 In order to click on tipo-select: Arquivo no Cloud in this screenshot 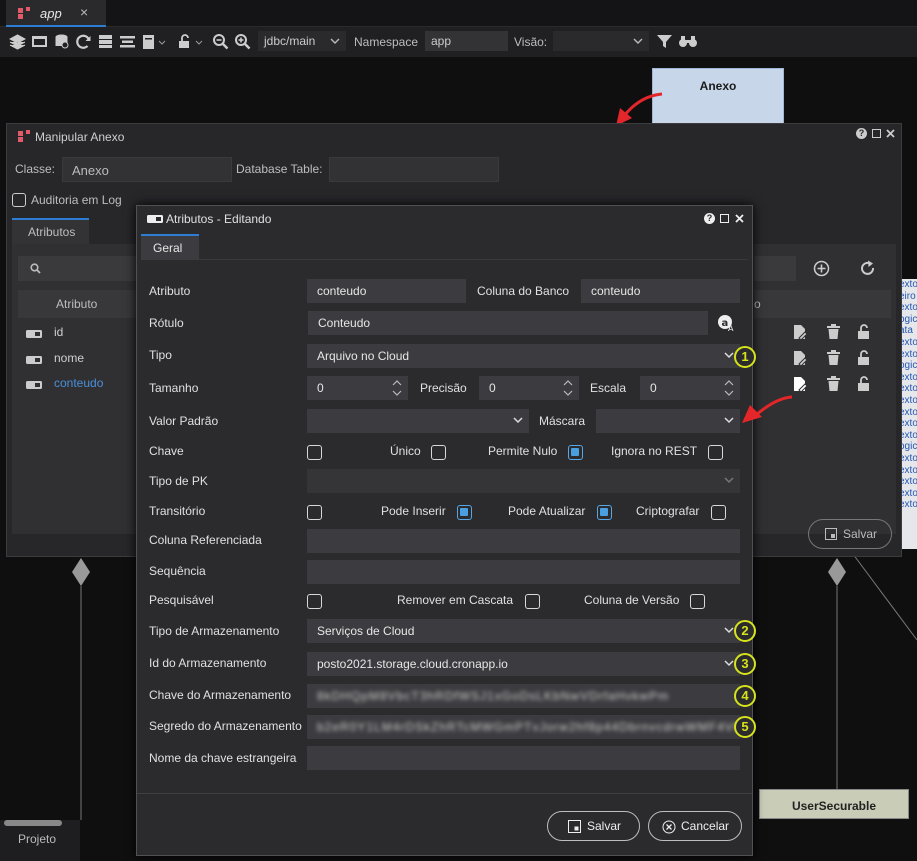, I will do `click(523, 356)`.